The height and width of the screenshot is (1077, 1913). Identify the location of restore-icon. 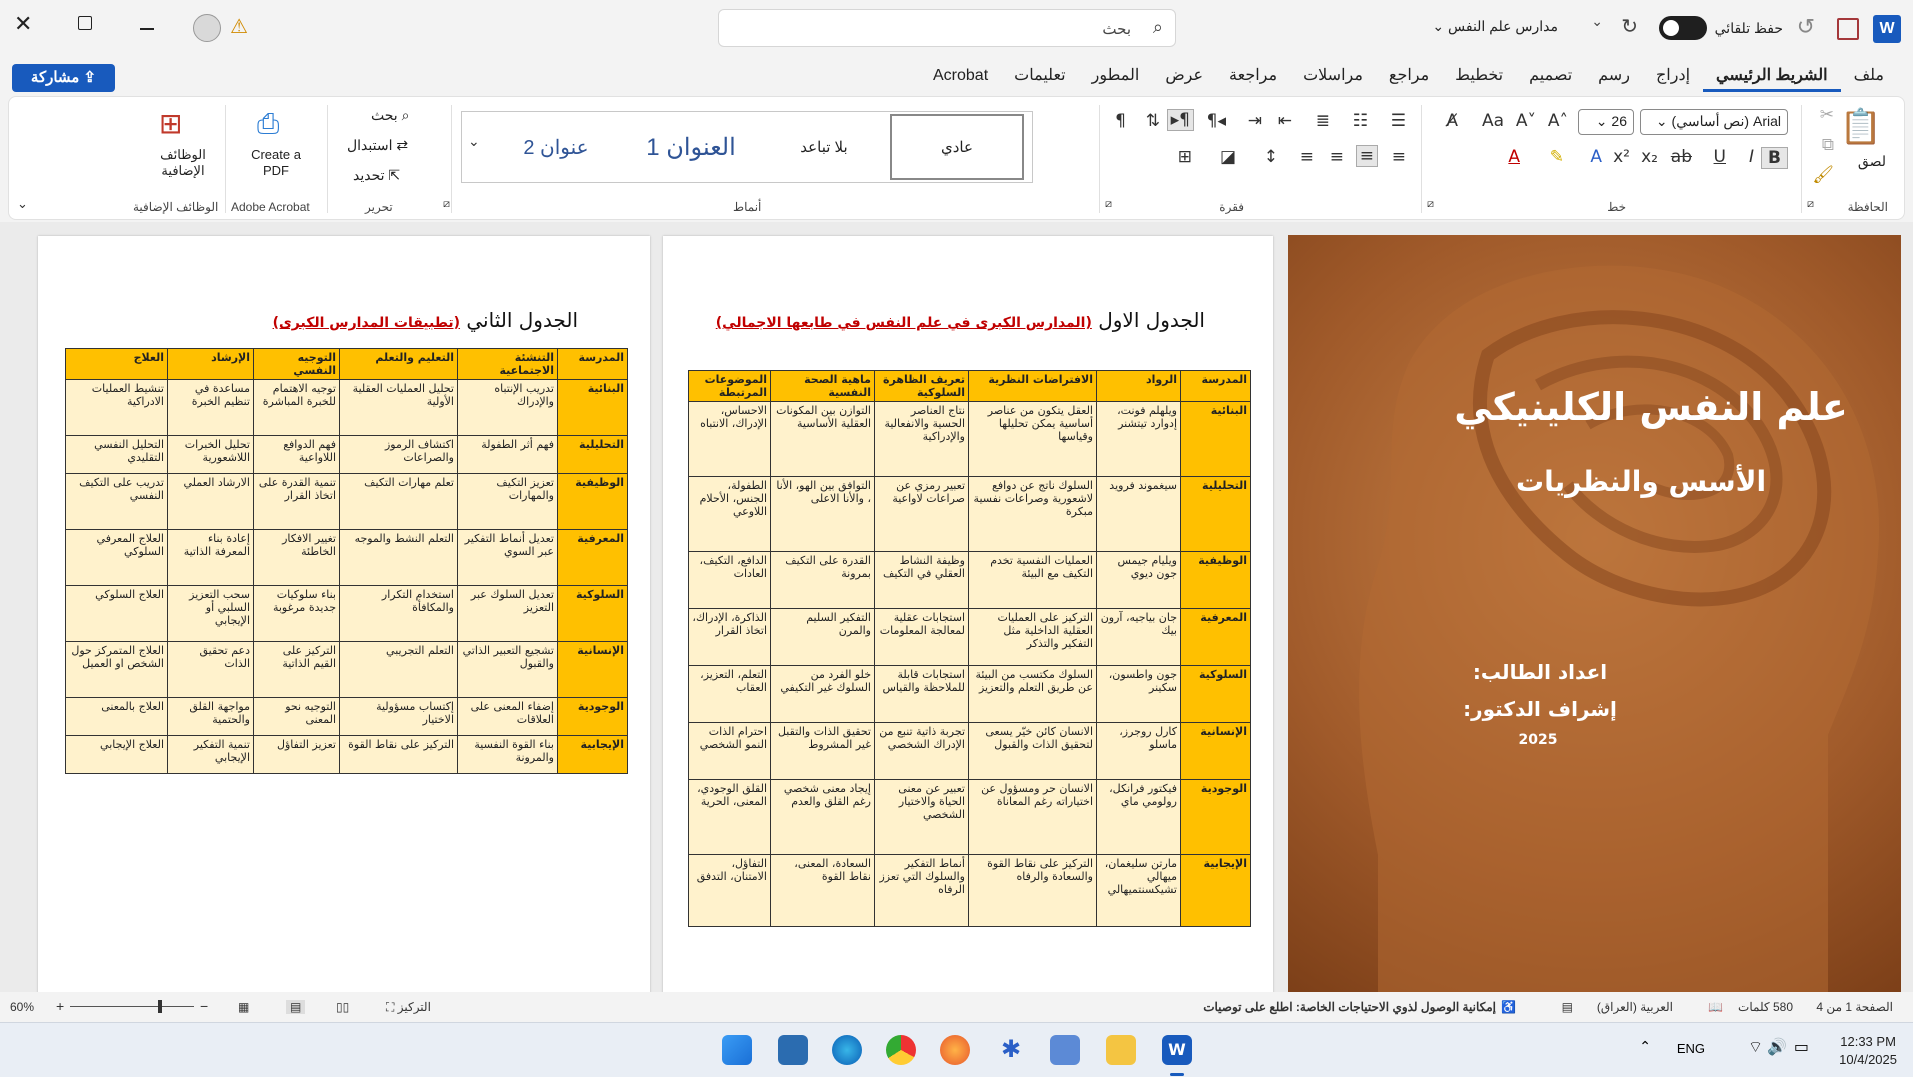
(85, 23).